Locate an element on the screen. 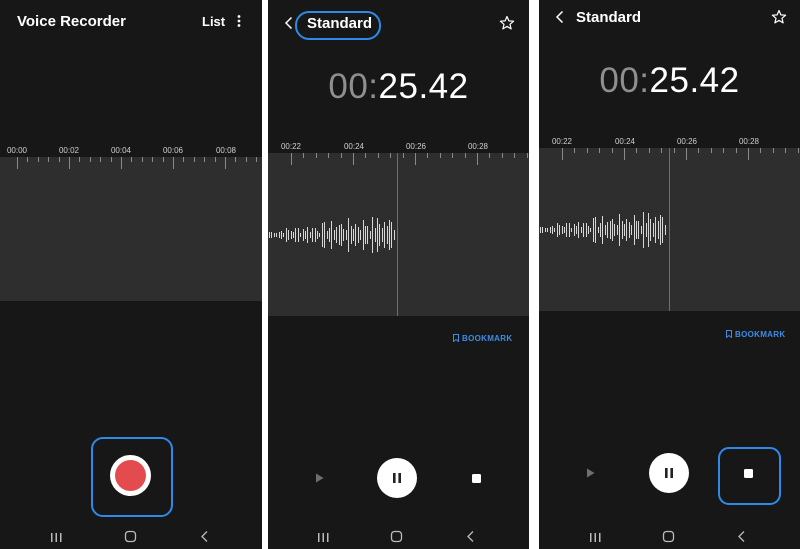  record-dot-icon is located at coordinates (130, 475).